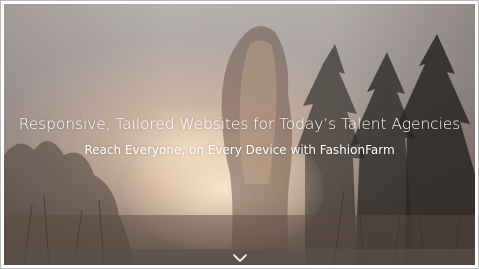 Image resolution: width=479 pixels, height=269 pixels. I want to click on chevron-down-icon, so click(240, 257).